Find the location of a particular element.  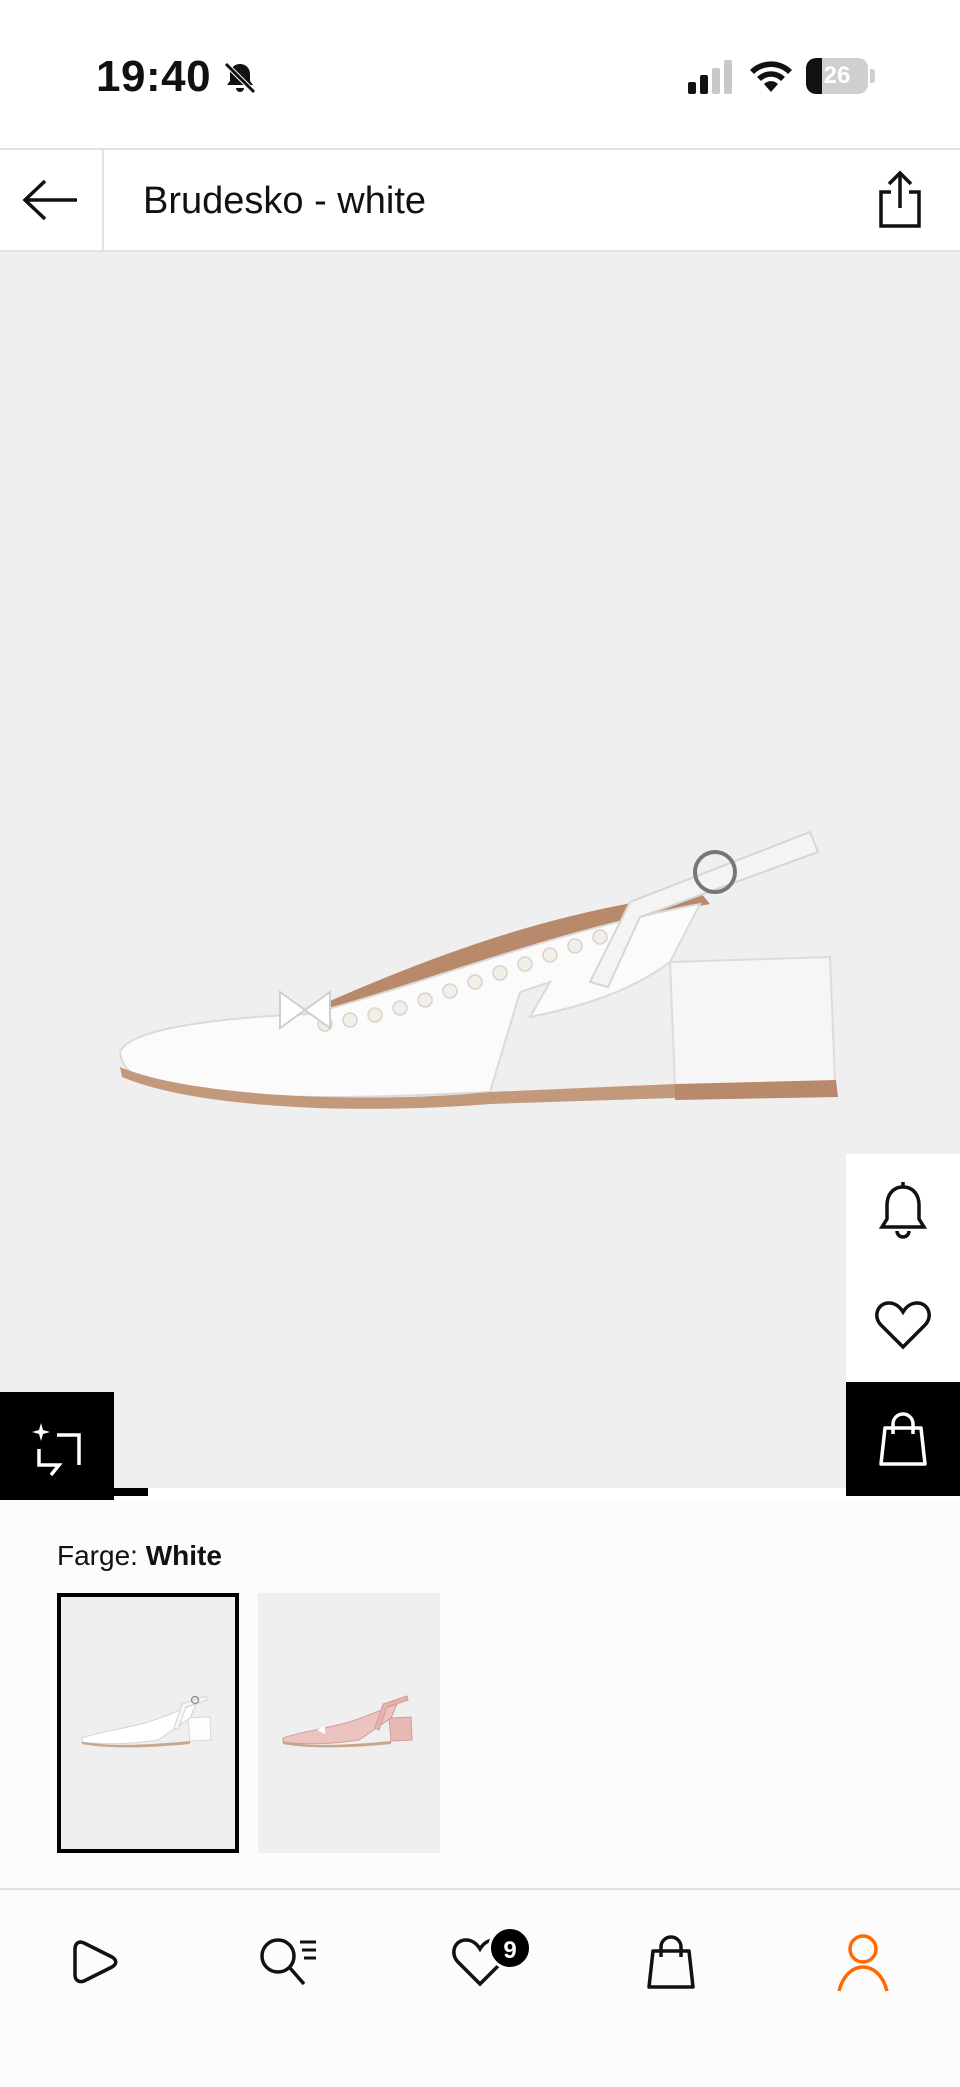

color-swatch-pink is located at coordinates (349, 1723).